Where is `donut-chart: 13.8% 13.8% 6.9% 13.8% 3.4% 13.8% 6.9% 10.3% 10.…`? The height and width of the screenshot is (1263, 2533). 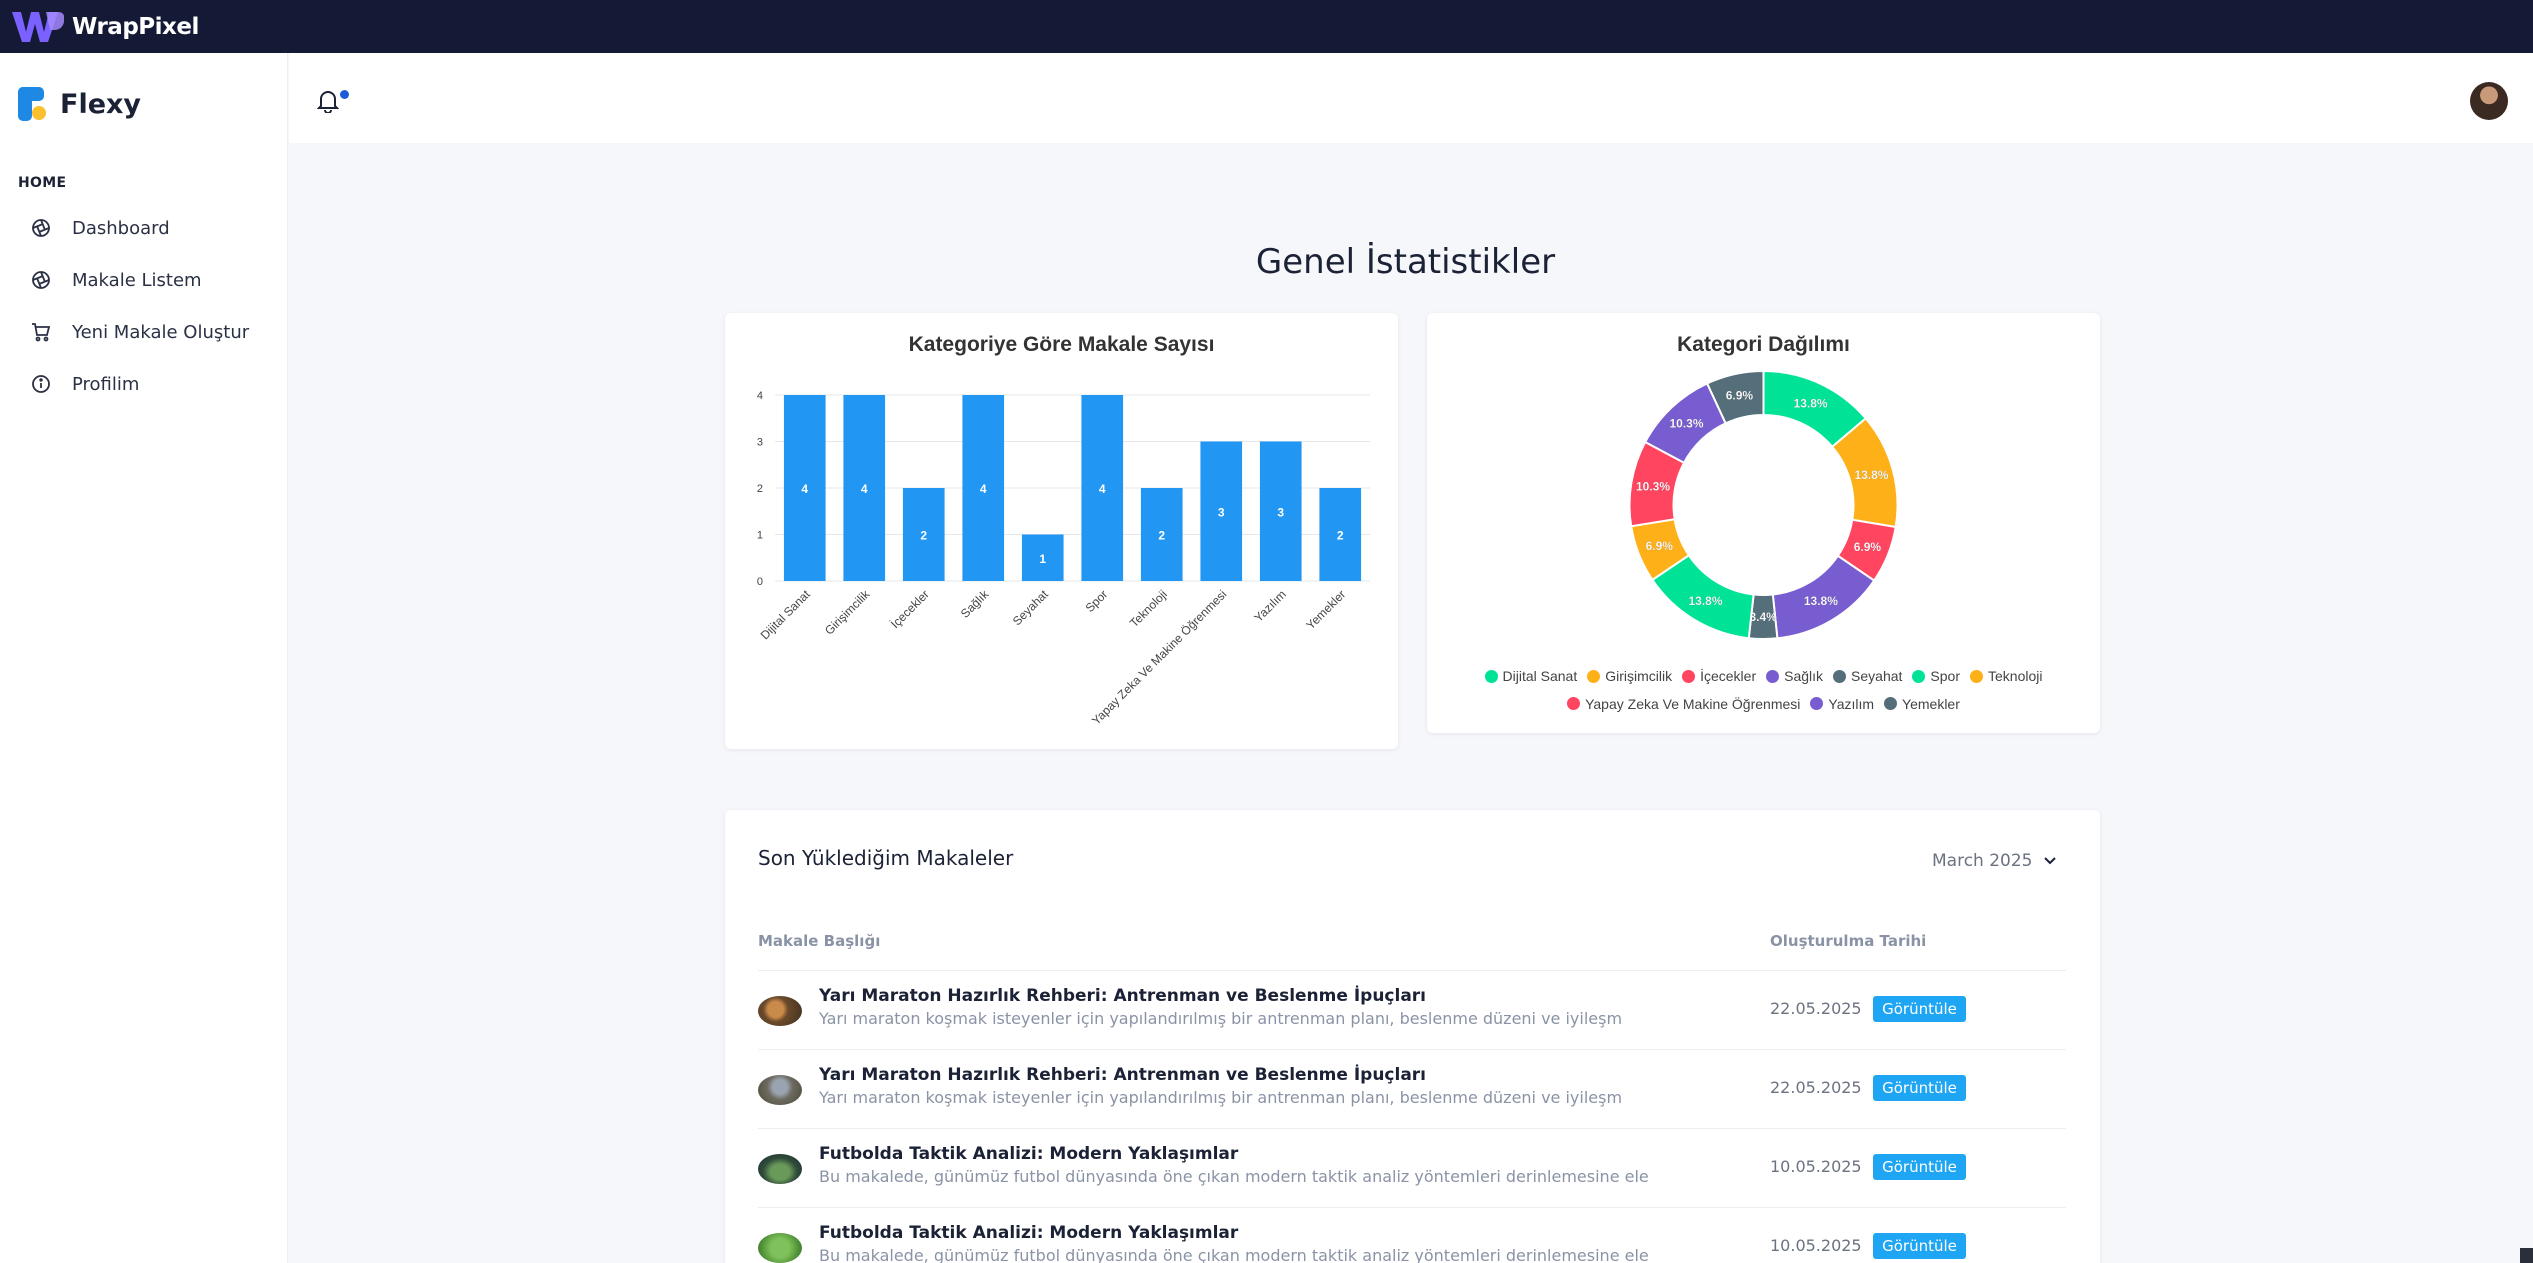 donut-chart: 13.8% 13.8% 6.9% 13.8% 3.4% 13.8% 6.9% 10.3% 10.… is located at coordinates (1763, 504).